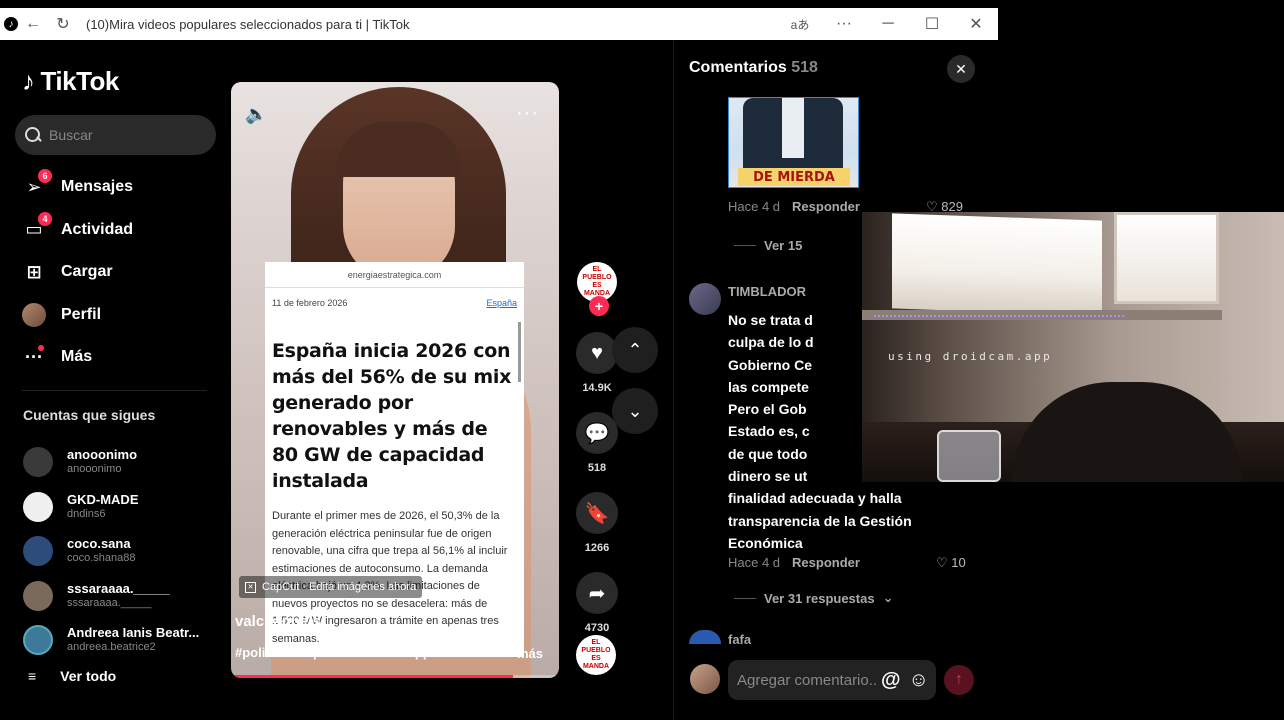 The width and height of the screenshot is (1284, 720). I want to click on comment-meta: Hace 4 d Responder, so click(794, 562).